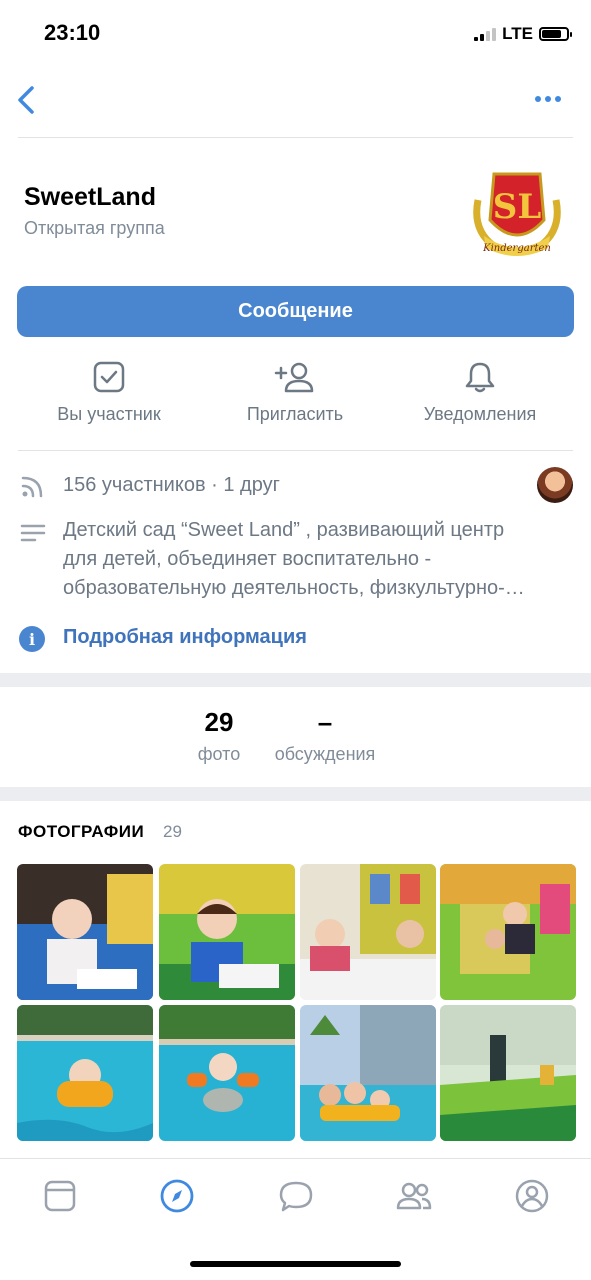 This screenshot has width=591, height=1280. Describe the element at coordinates (295, 1158) in the screenshot. I see `tabbar-divider` at that location.